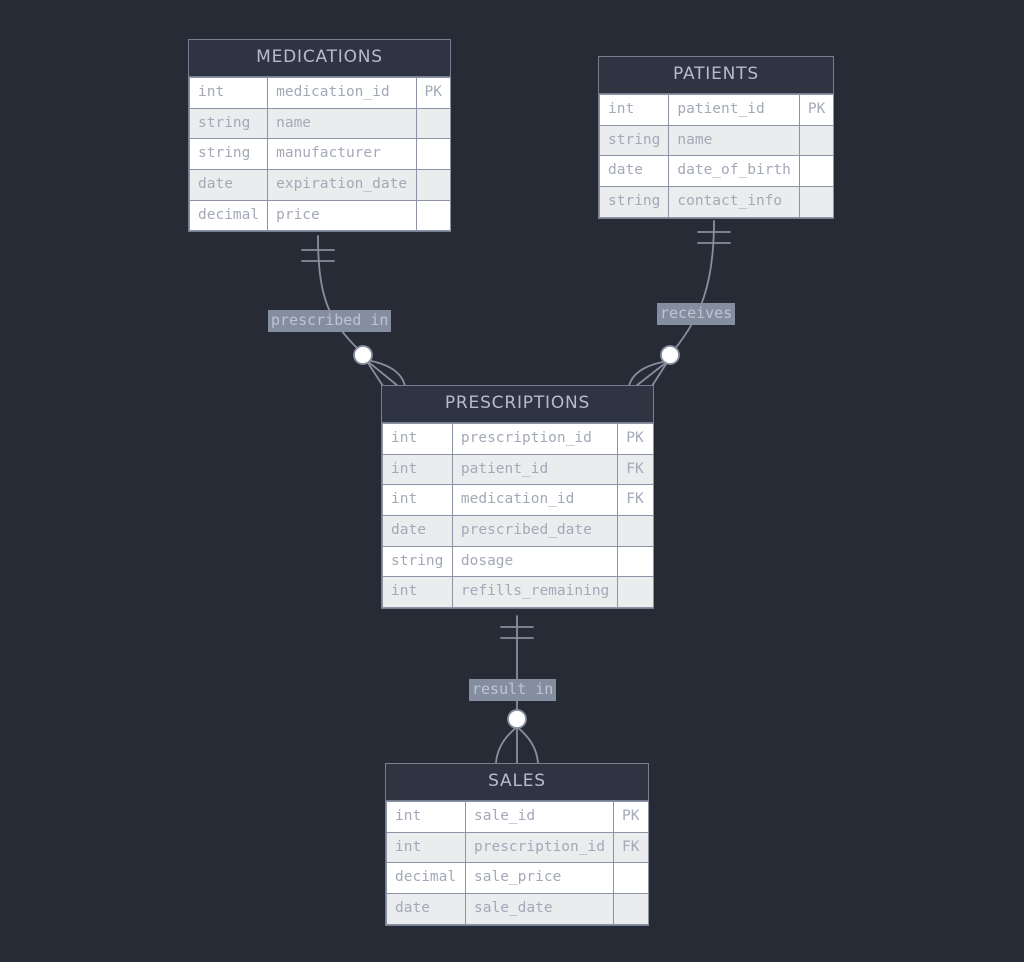  Describe the element at coordinates (535, 531) in the screenshot. I see `attribute-name: prescribed_date` at that location.